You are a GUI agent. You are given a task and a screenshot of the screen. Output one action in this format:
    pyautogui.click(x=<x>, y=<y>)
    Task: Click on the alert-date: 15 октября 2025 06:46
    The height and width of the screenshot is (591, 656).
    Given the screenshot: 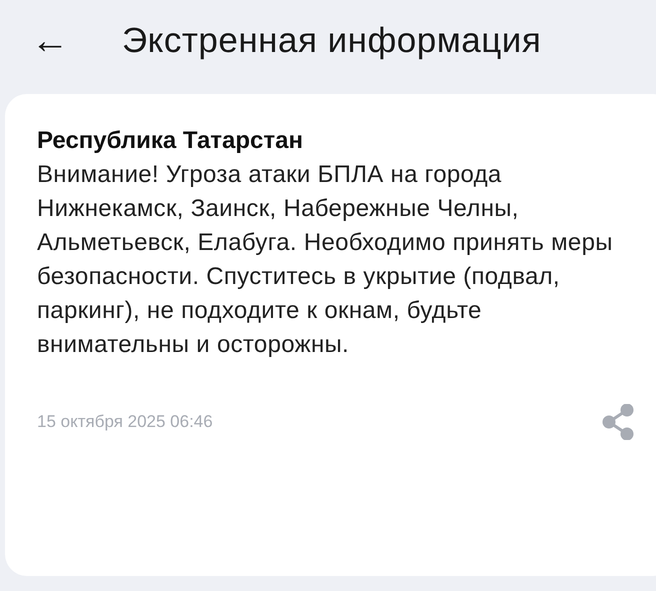 What is the action you would take?
    pyautogui.click(x=125, y=422)
    